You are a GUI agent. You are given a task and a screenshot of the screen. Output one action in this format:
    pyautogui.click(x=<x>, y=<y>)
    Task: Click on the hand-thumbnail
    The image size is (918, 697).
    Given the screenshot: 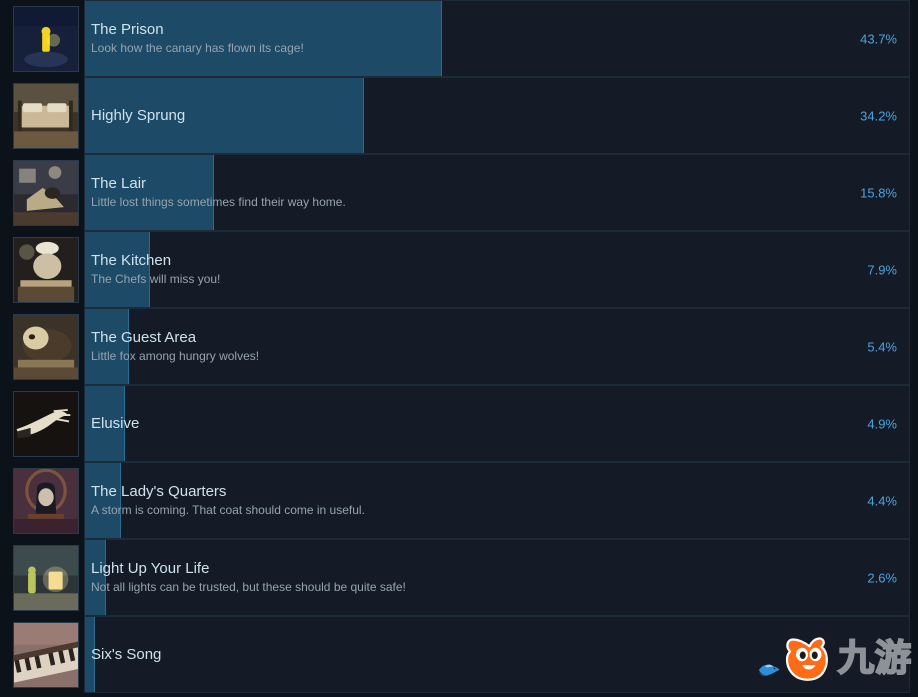 What is the action you would take?
    pyautogui.click(x=46, y=423)
    